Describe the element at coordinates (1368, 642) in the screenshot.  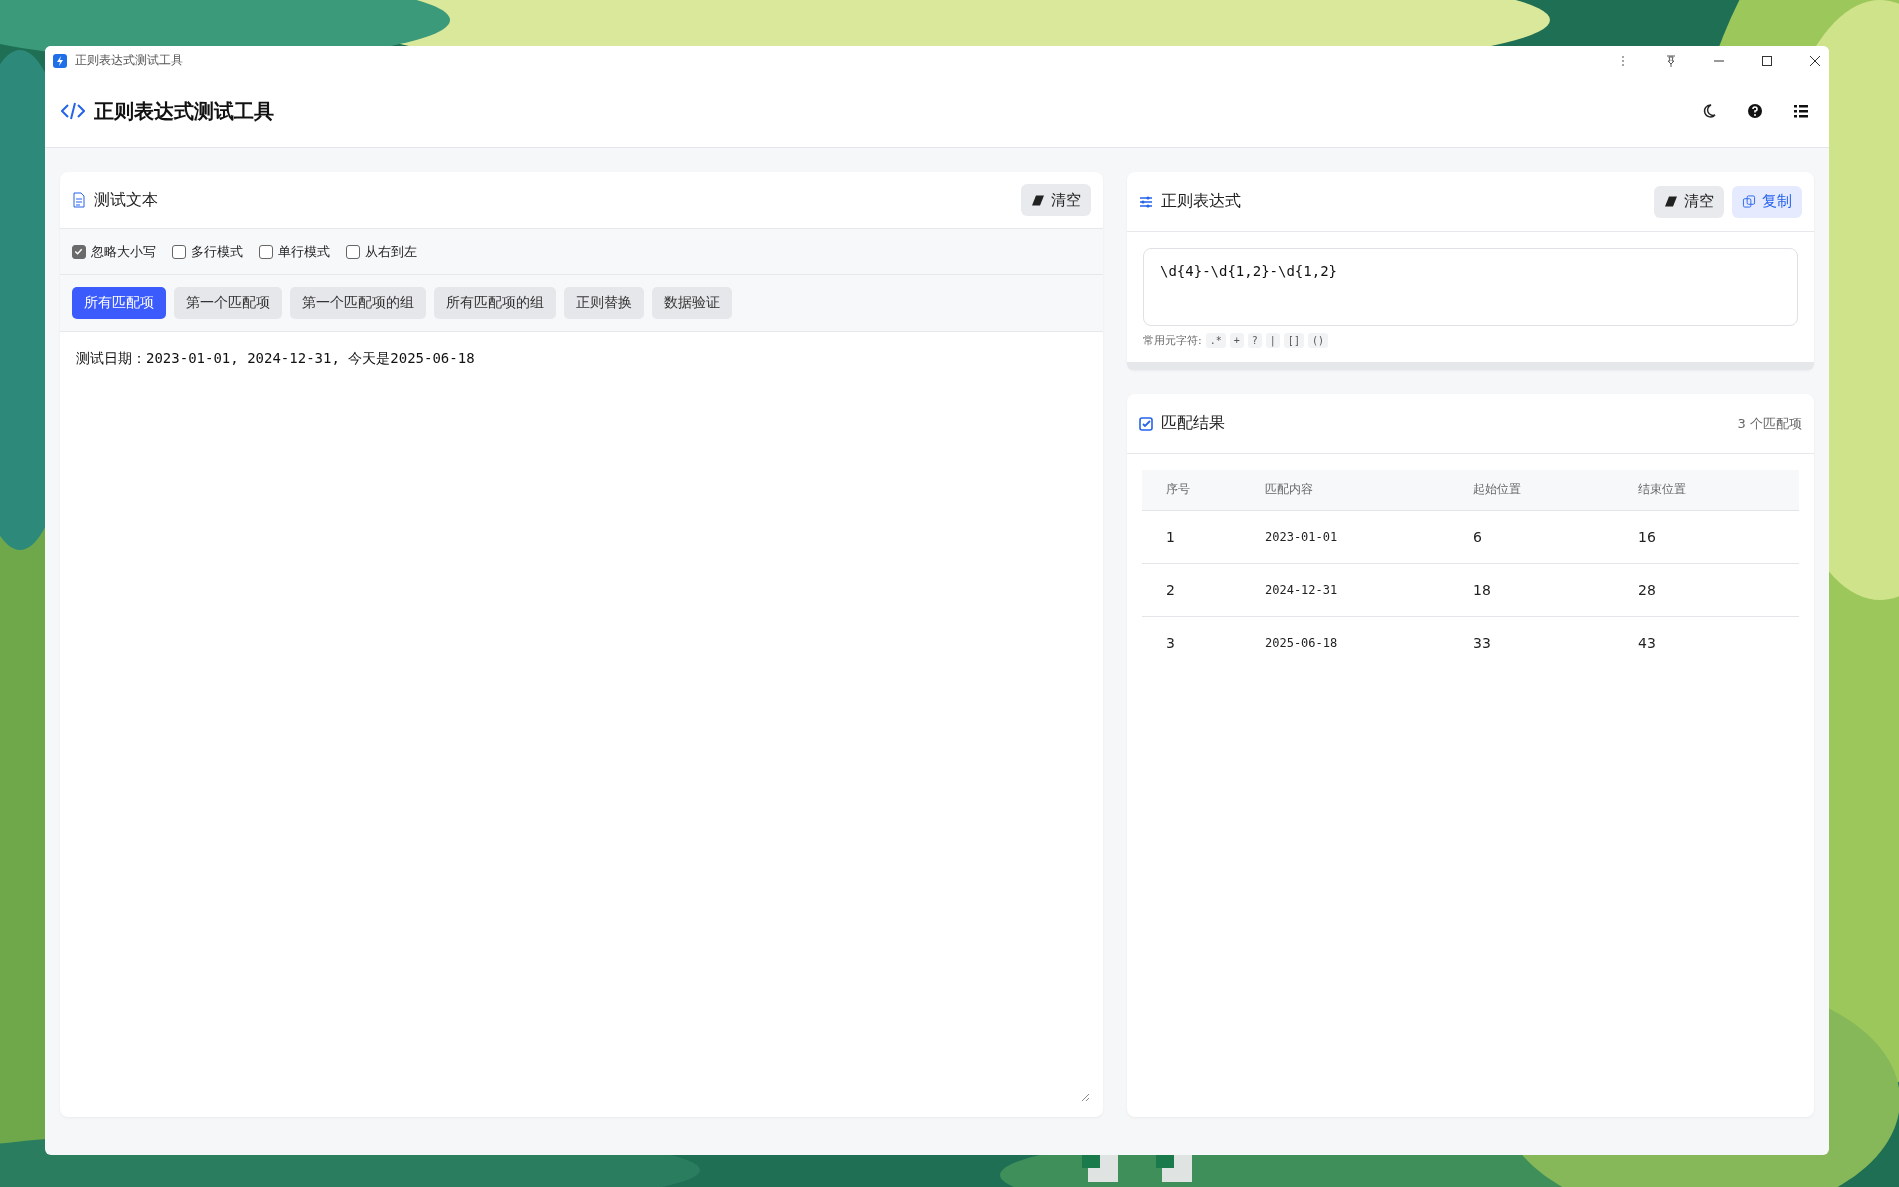
I see `table-cell: 2025-06-18` at that location.